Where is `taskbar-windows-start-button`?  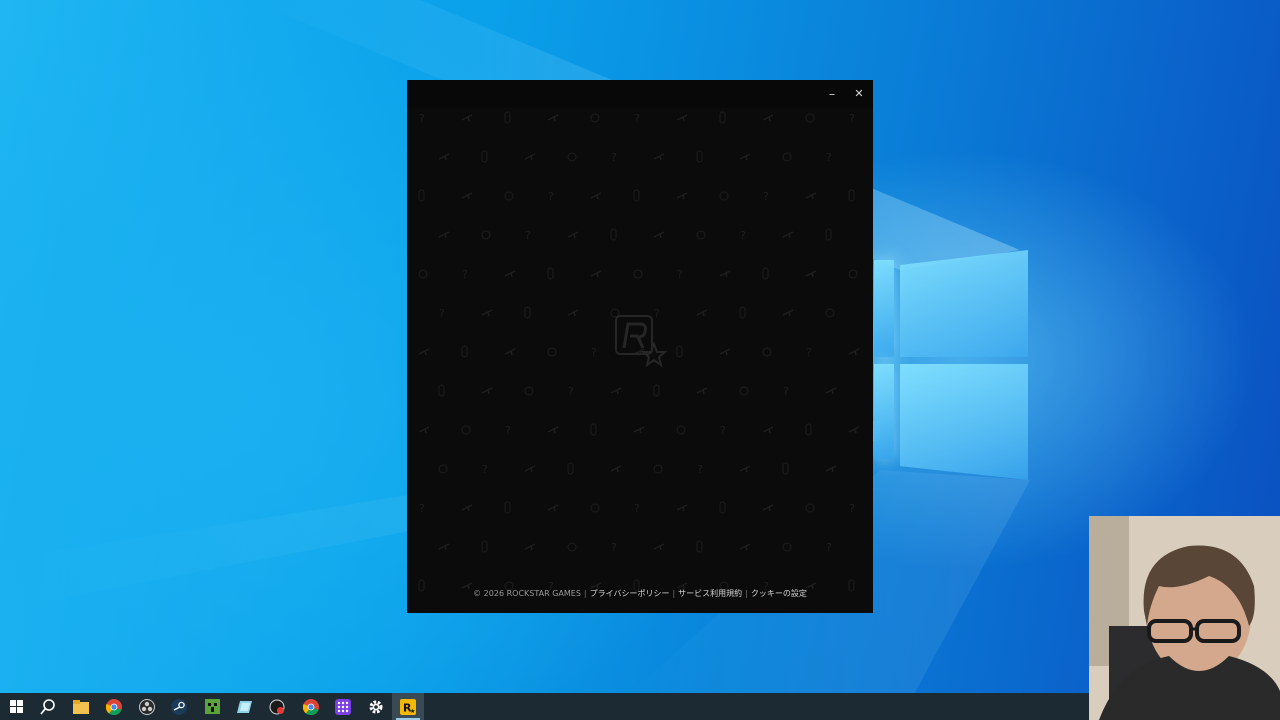
taskbar-windows-start-button is located at coordinates (16, 706).